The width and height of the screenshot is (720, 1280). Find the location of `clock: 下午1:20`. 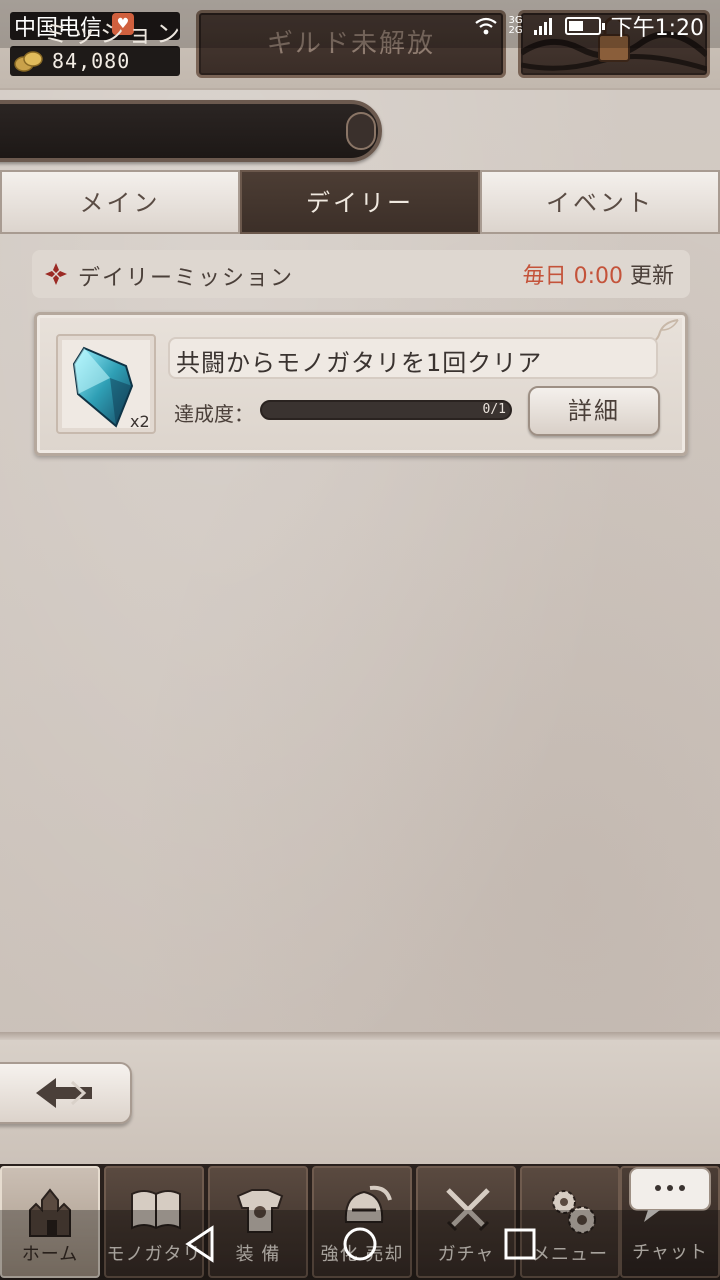

clock: 下午1:20 is located at coordinates (657, 28).